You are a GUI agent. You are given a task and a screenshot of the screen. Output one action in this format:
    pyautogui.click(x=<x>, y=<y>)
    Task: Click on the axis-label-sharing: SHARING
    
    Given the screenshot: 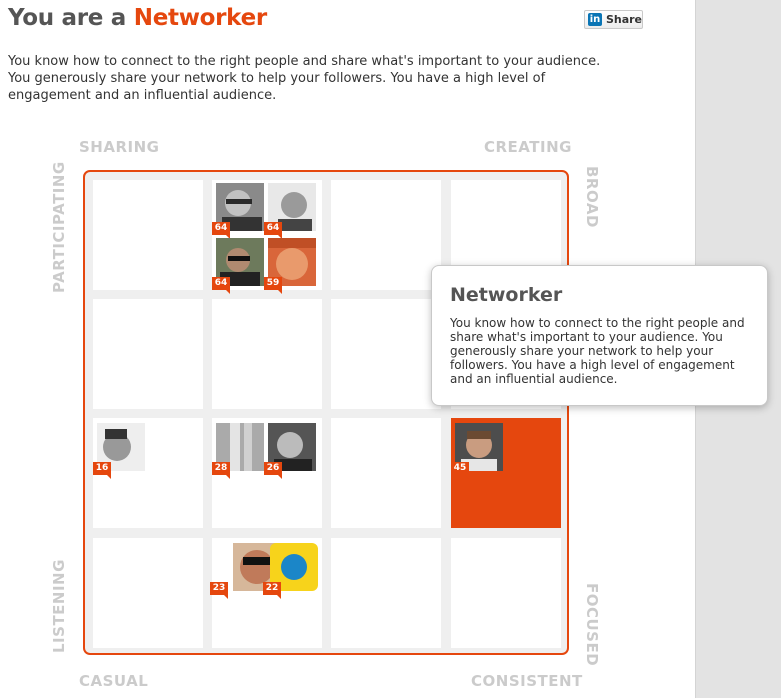 What is the action you would take?
    pyautogui.click(x=119, y=147)
    